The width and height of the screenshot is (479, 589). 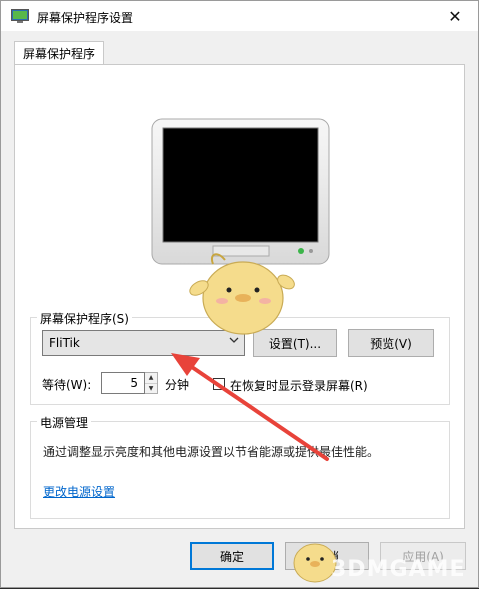 What do you see at coordinates (299, 386) in the screenshot?
I see `resume-logon-label: 在恢复时显示登录屏幕(R)` at bounding box center [299, 386].